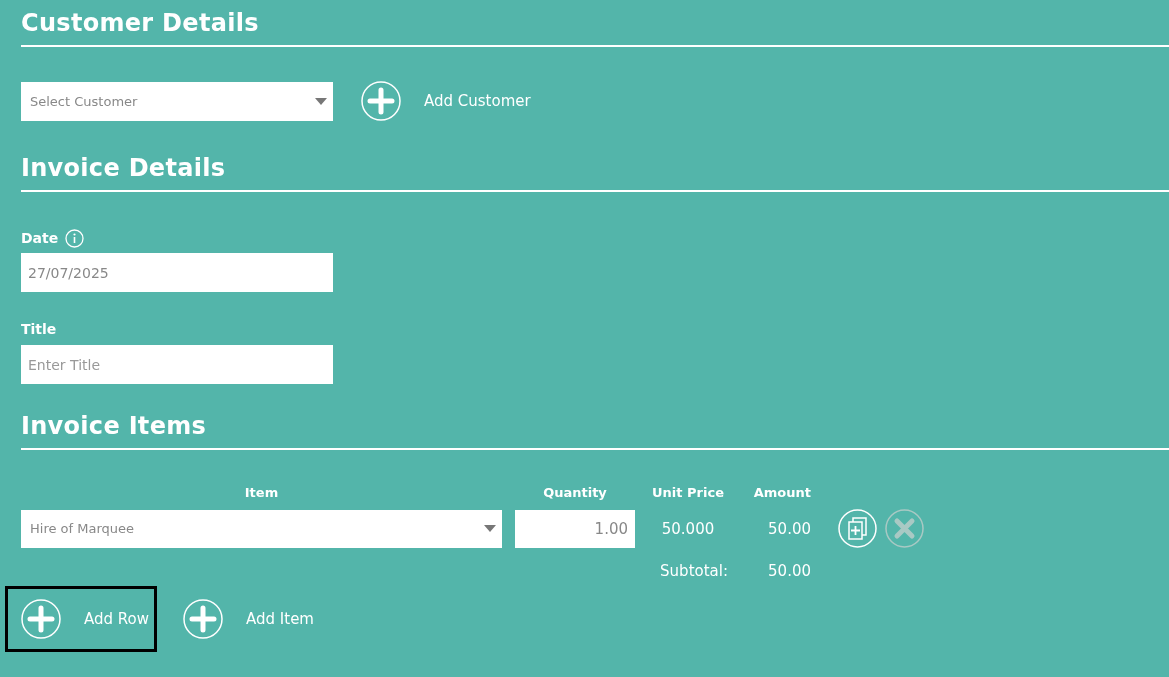 Image resolution: width=1169 pixels, height=677 pixels. Describe the element at coordinates (177, 101) in the screenshot. I see `customer-select: Select Customer` at that location.